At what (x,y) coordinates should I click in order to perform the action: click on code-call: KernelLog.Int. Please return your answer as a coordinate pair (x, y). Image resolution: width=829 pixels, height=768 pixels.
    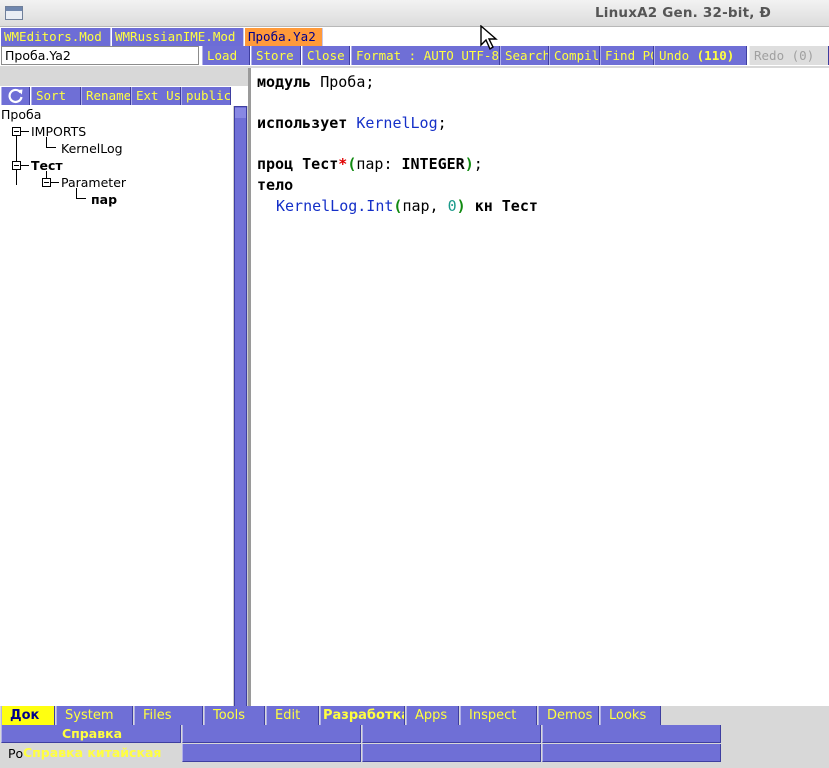
    Looking at the image, I should click on (335, 206).